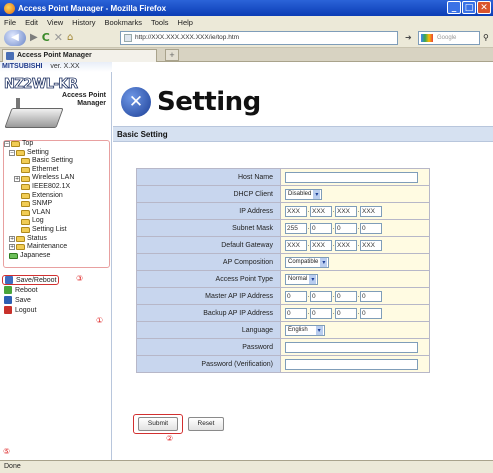 The image size is (493, 473). Describe the element at coordinates (172, 55) in the screenshot. I see `new-tab-button: +` at that location.